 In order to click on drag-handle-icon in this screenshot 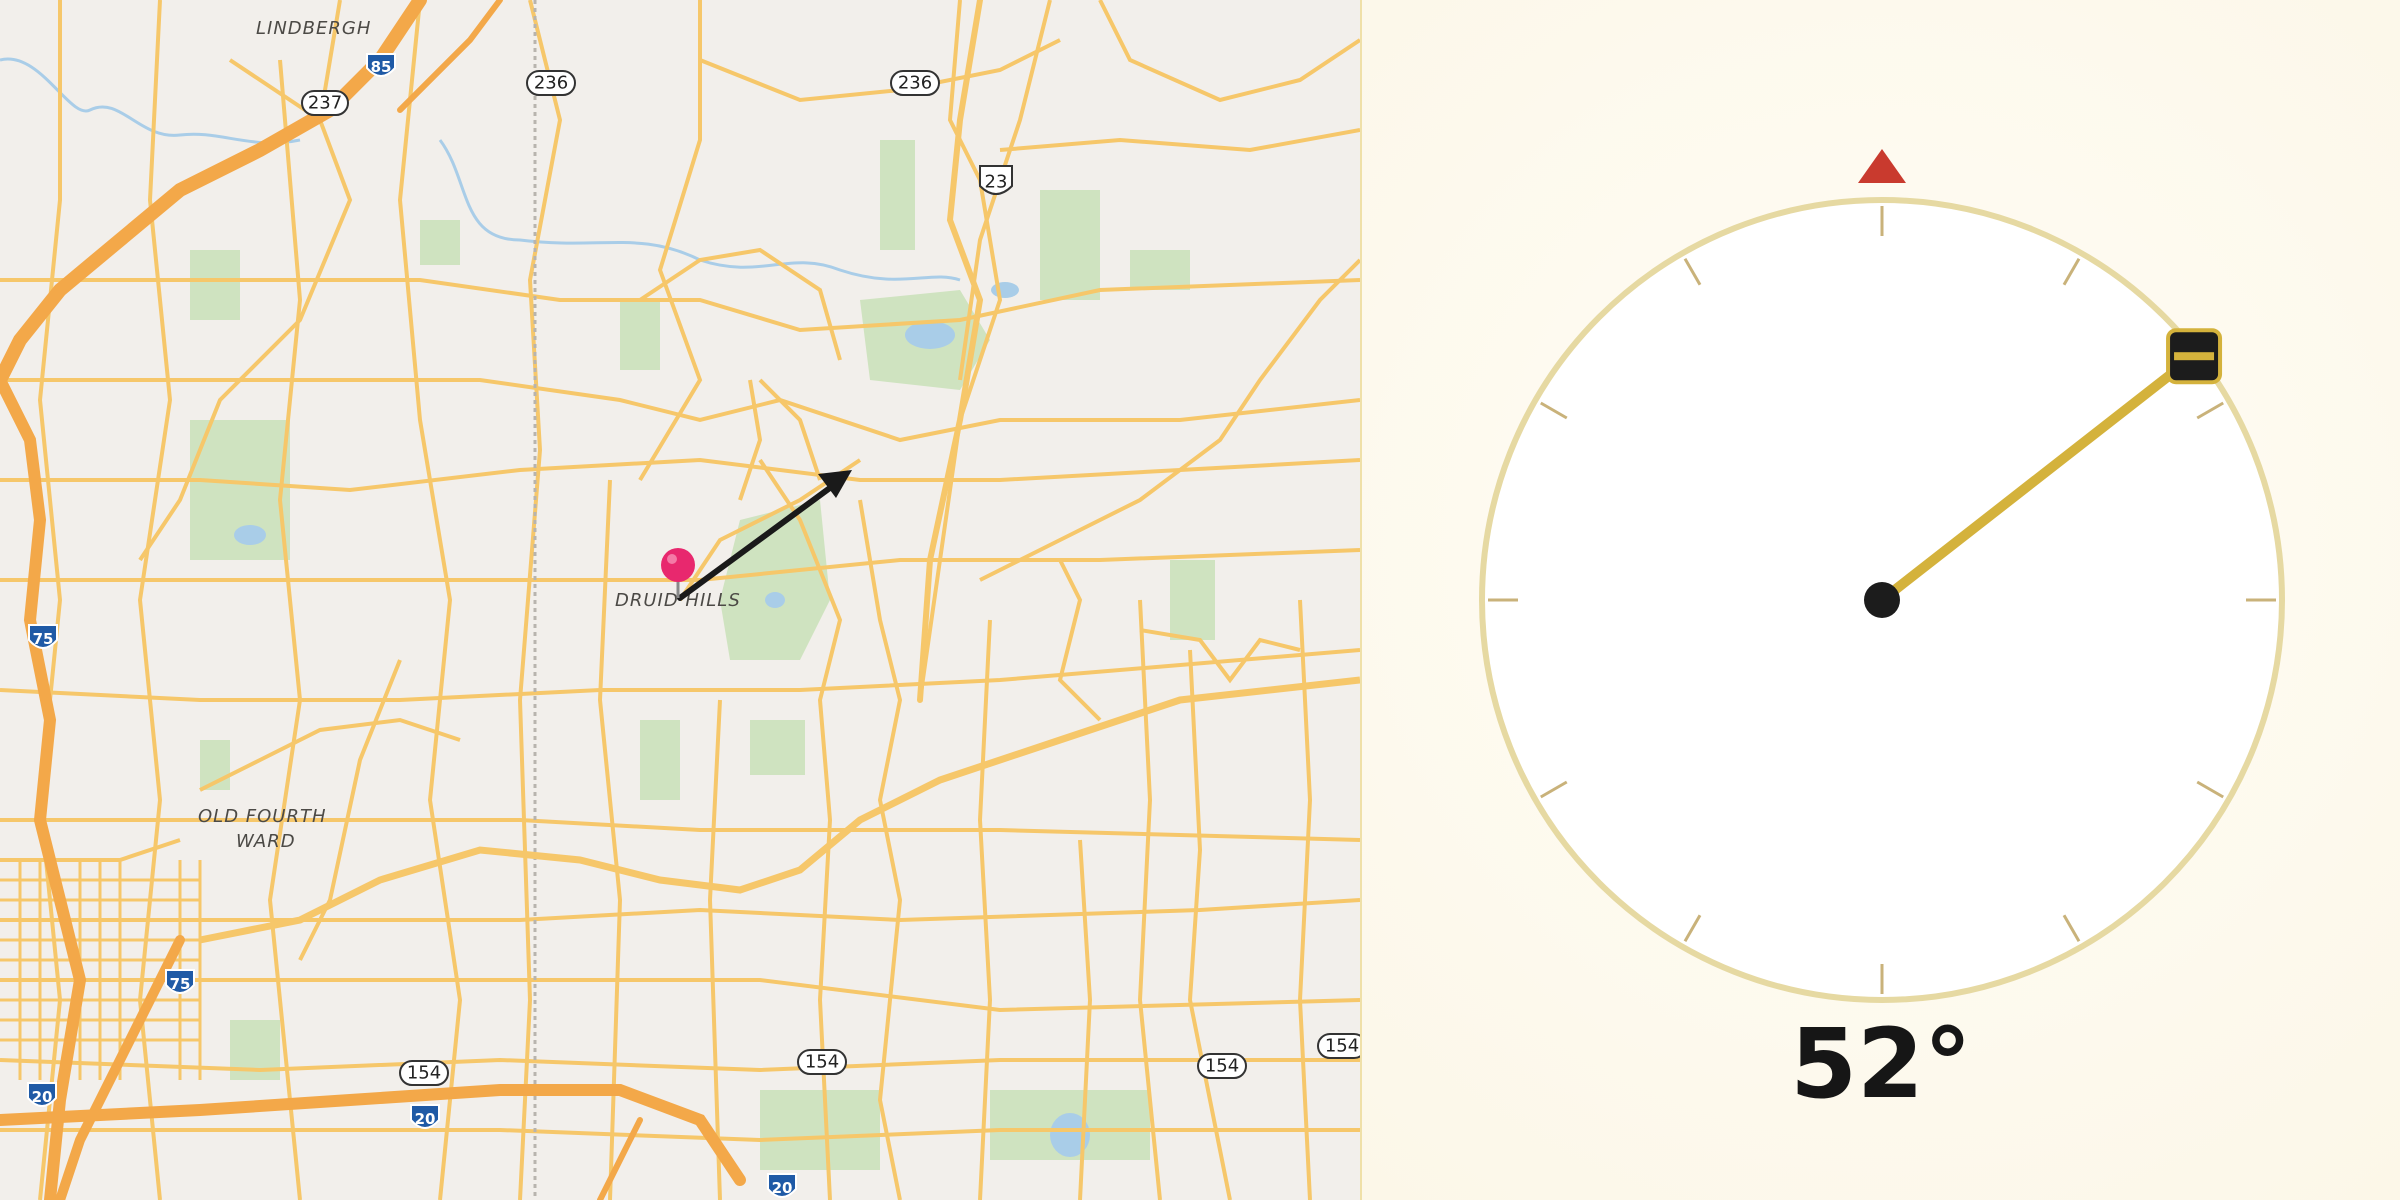, I will do `click(2194, 356)`.